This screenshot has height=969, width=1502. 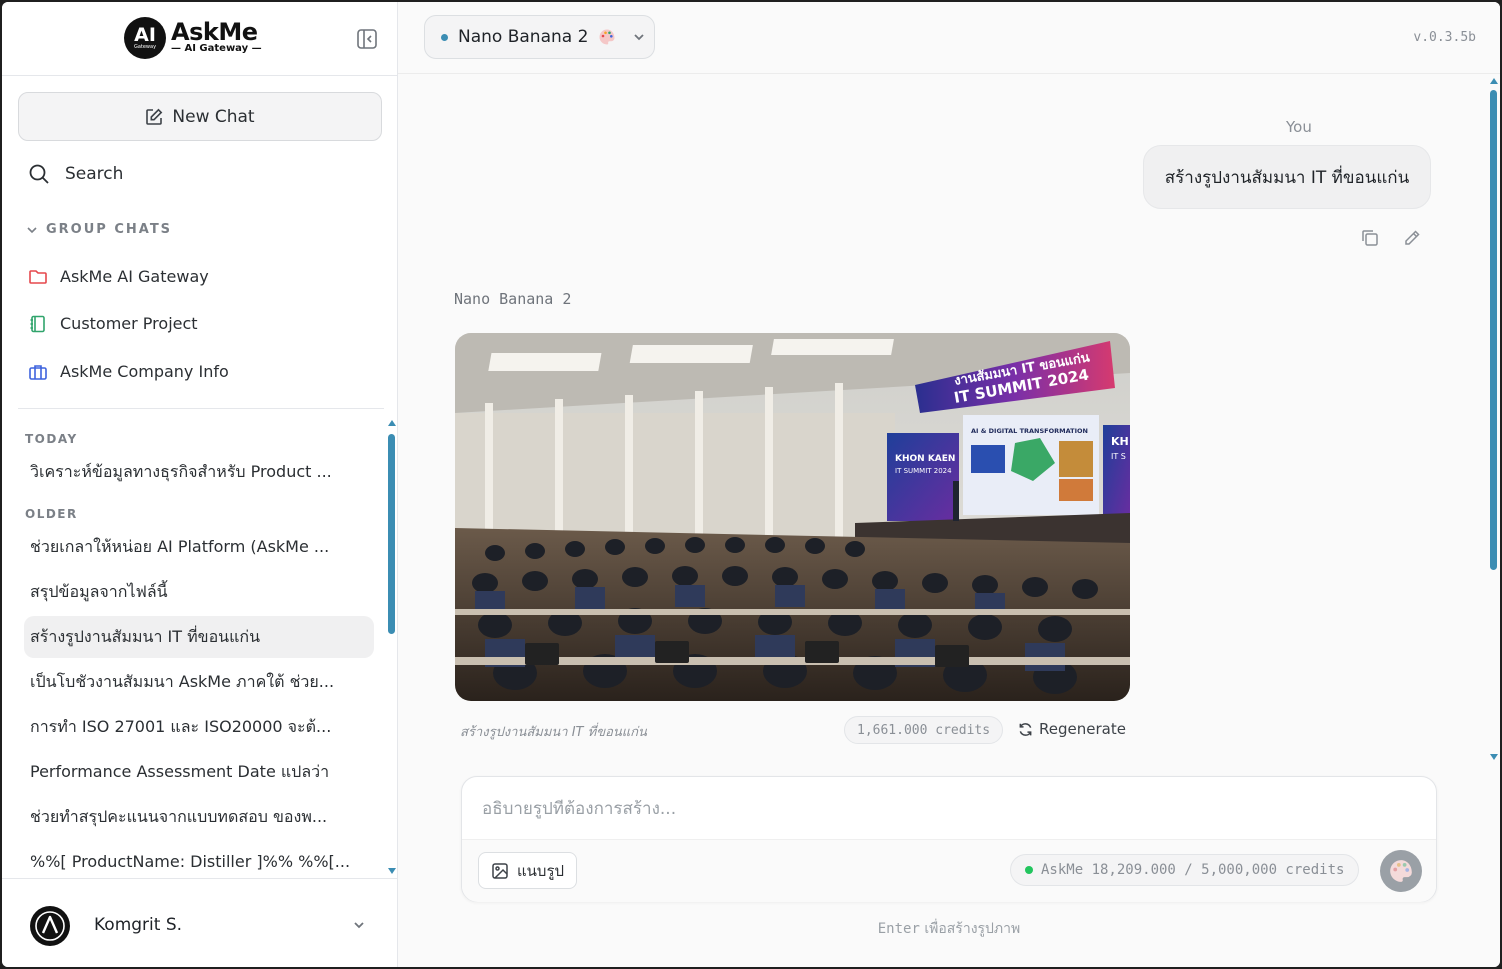 I want to click on edit-message-icon, so click(x=1412, y=238).